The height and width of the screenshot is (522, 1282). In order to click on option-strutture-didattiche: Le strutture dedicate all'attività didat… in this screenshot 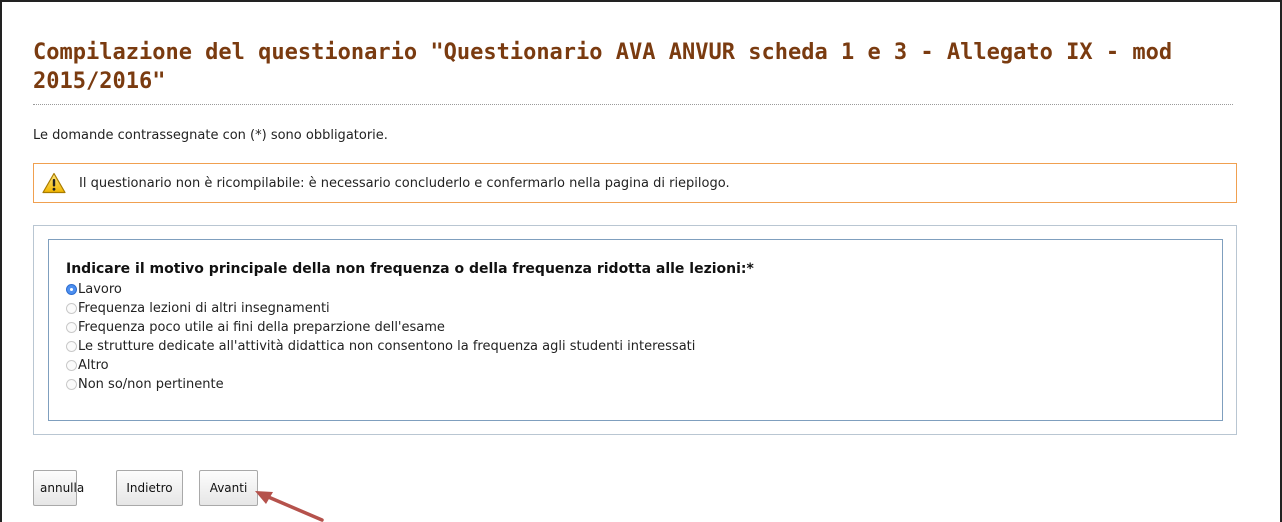, I will do `click(380, 346)`.